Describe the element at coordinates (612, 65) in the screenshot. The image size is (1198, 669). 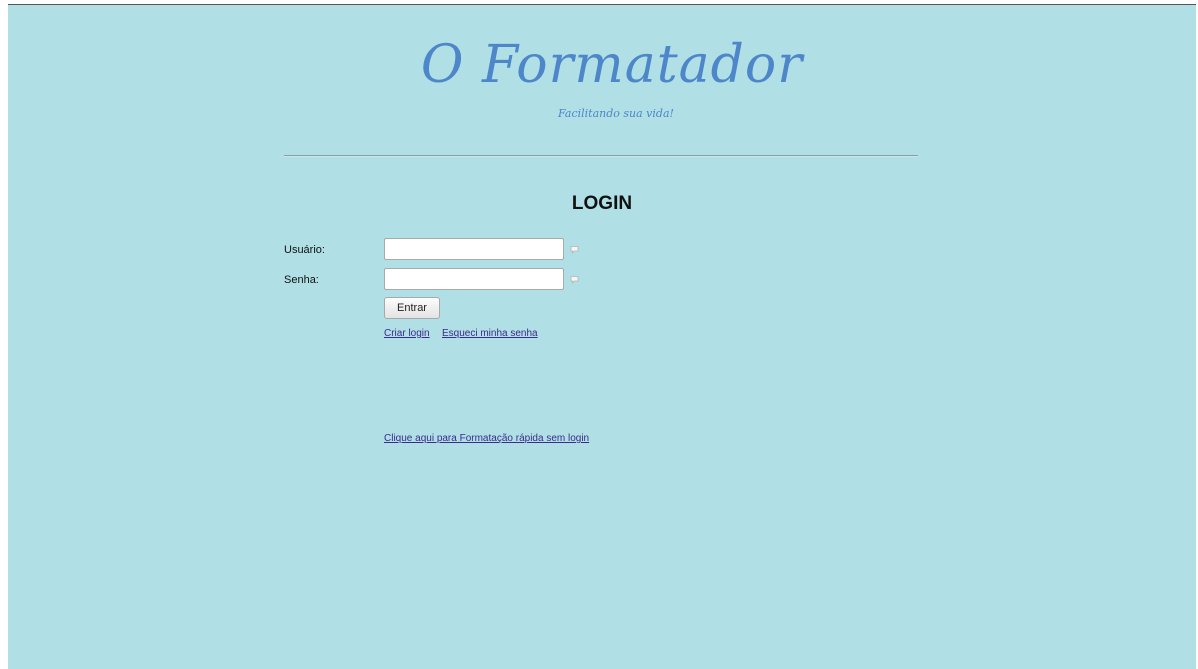
I see `logo-title: O Formatador` at that location.